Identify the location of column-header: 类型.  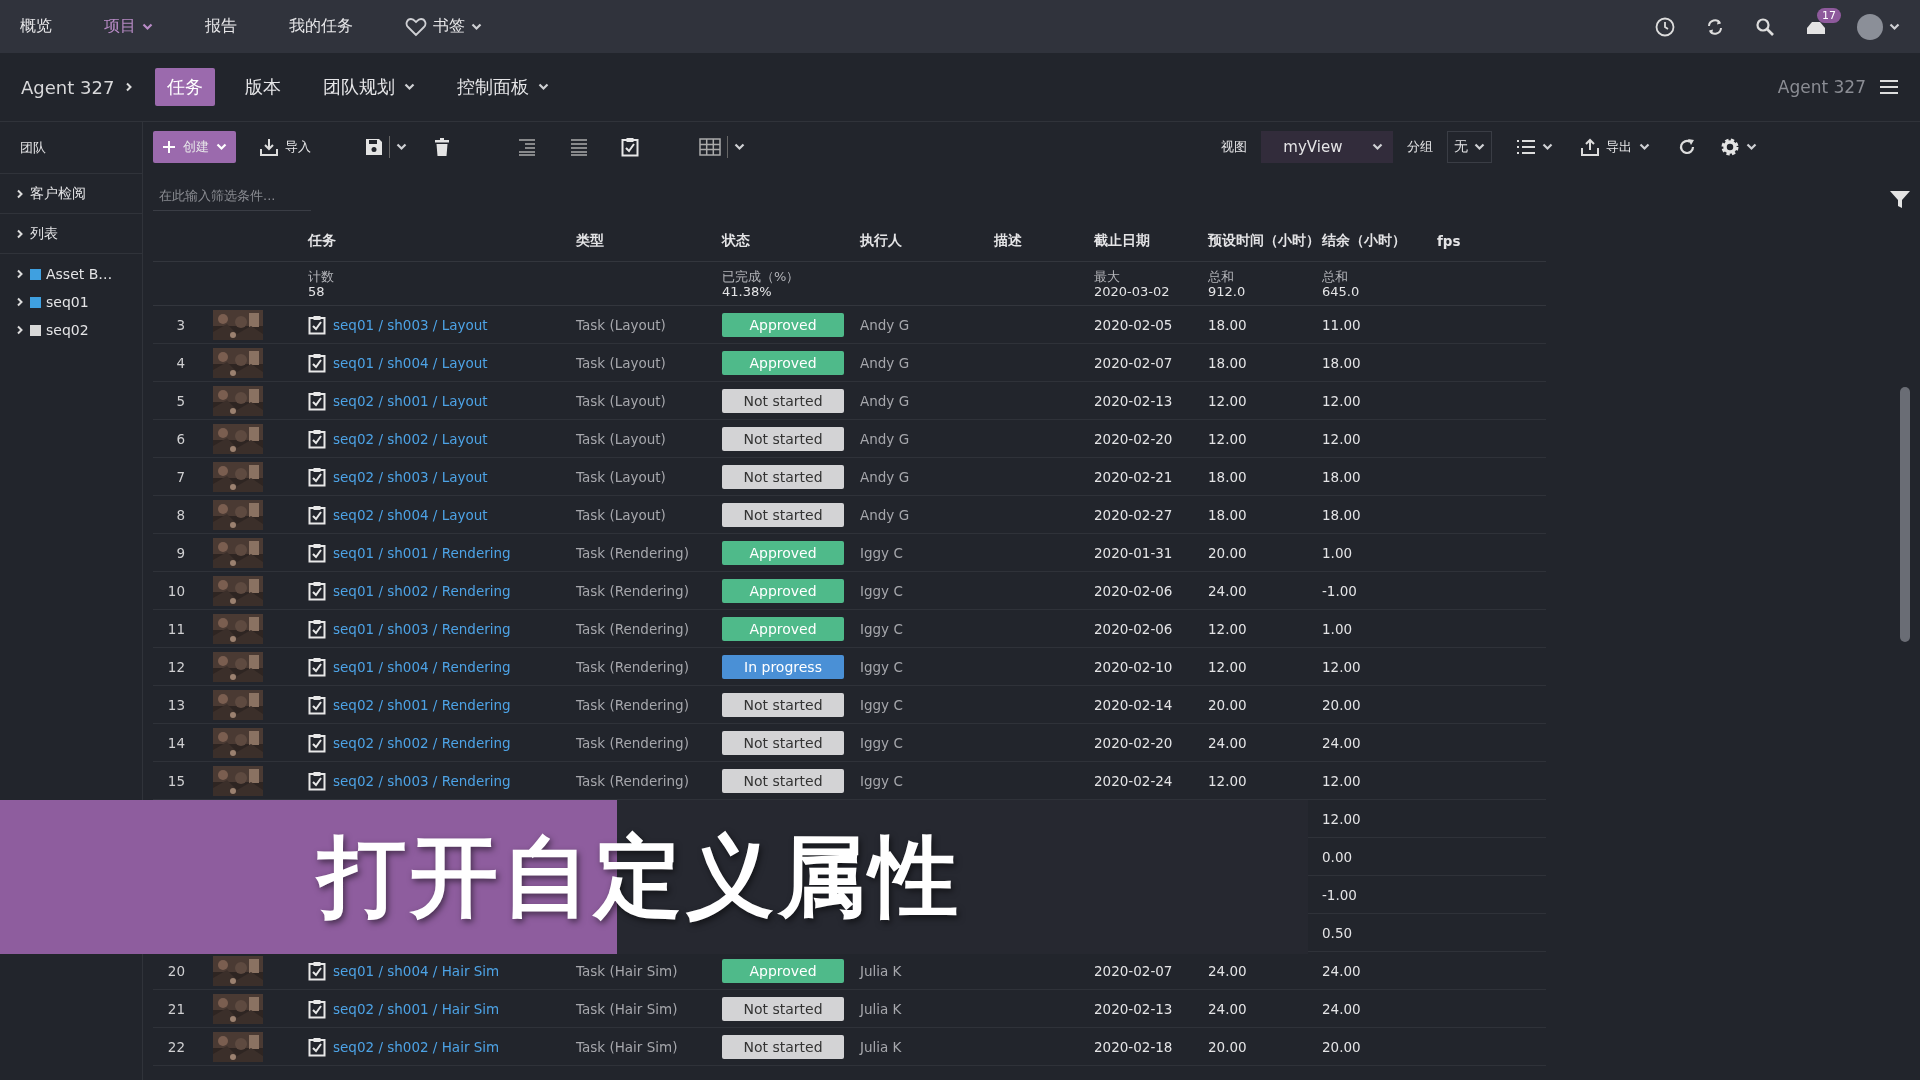
(649, 240).